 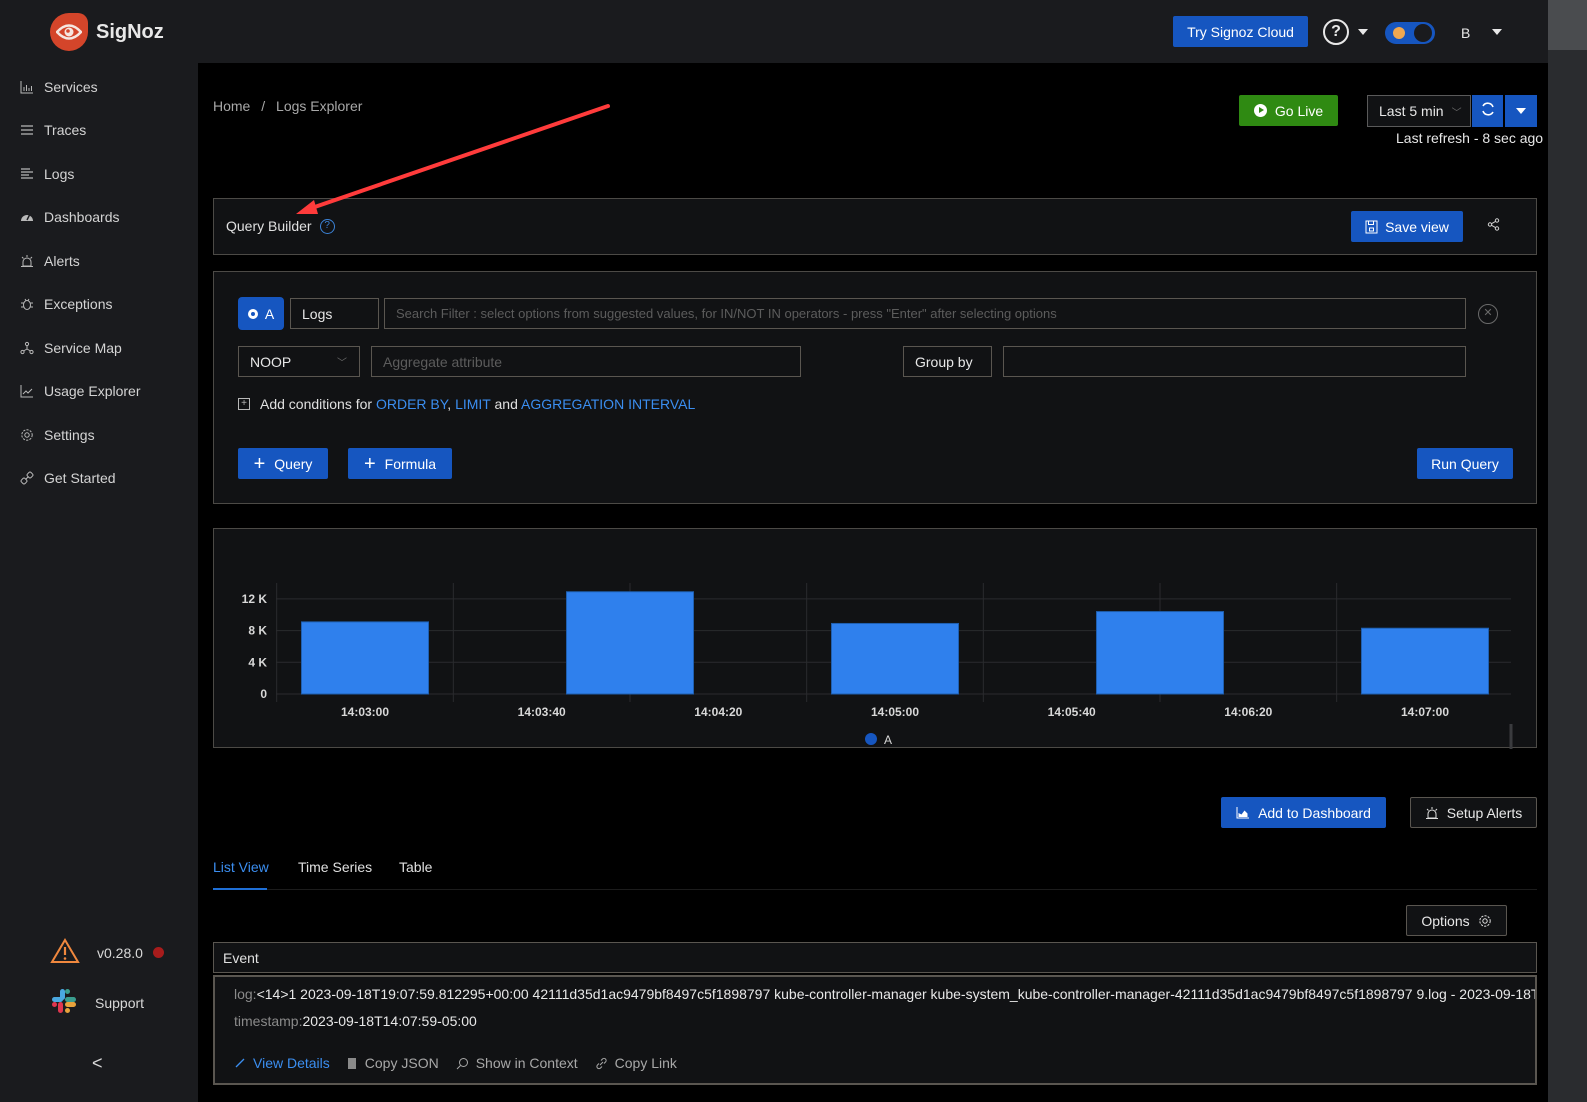 I want to click on theme-toggle, so click(x=1410, y=33).